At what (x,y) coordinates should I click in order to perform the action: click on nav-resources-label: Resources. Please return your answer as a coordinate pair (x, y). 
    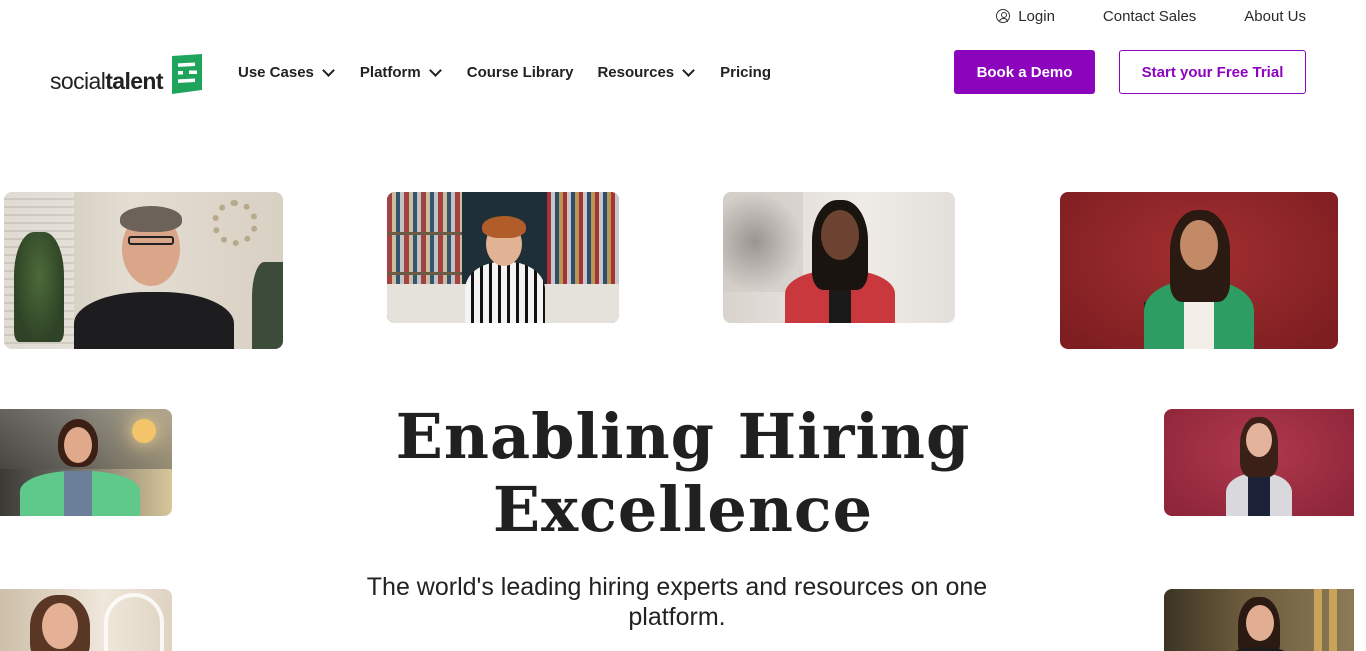
    Looking at the image, I should click on (636, 72).